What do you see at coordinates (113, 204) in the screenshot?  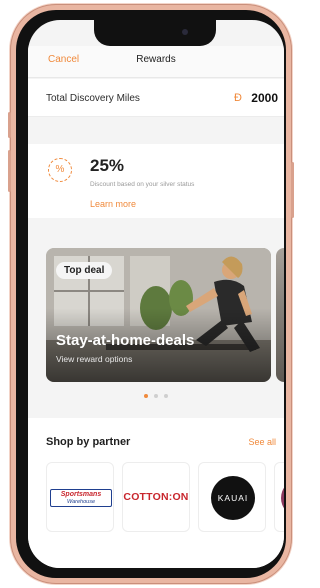 I see `learn-more-link: Learn more` at bounding box center [113, 204].